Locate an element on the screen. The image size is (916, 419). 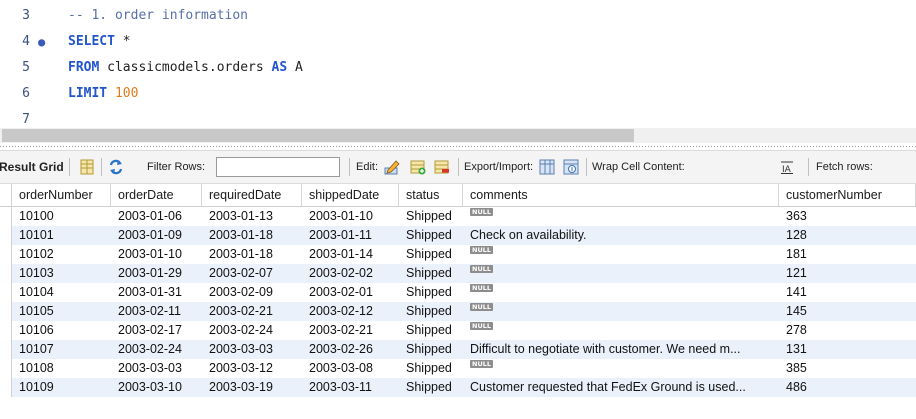
table-cell-orderdate: 2003-02-11 is located at coordinates (156, 311).